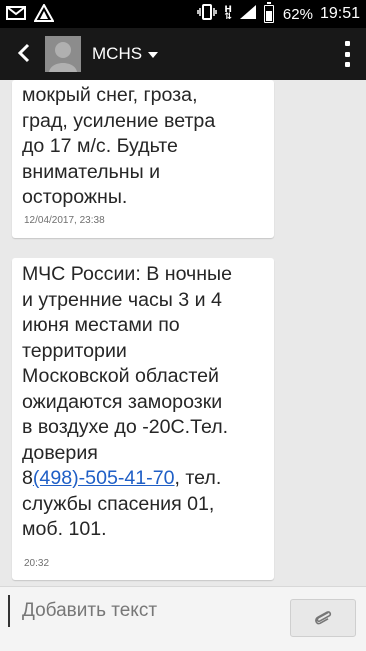 The height and width of the screenshot is (651, 366). What do you see at coordinates (268, 16) in the screenshot?
I see `battery-level-fill` at bounding box center [268, 16].